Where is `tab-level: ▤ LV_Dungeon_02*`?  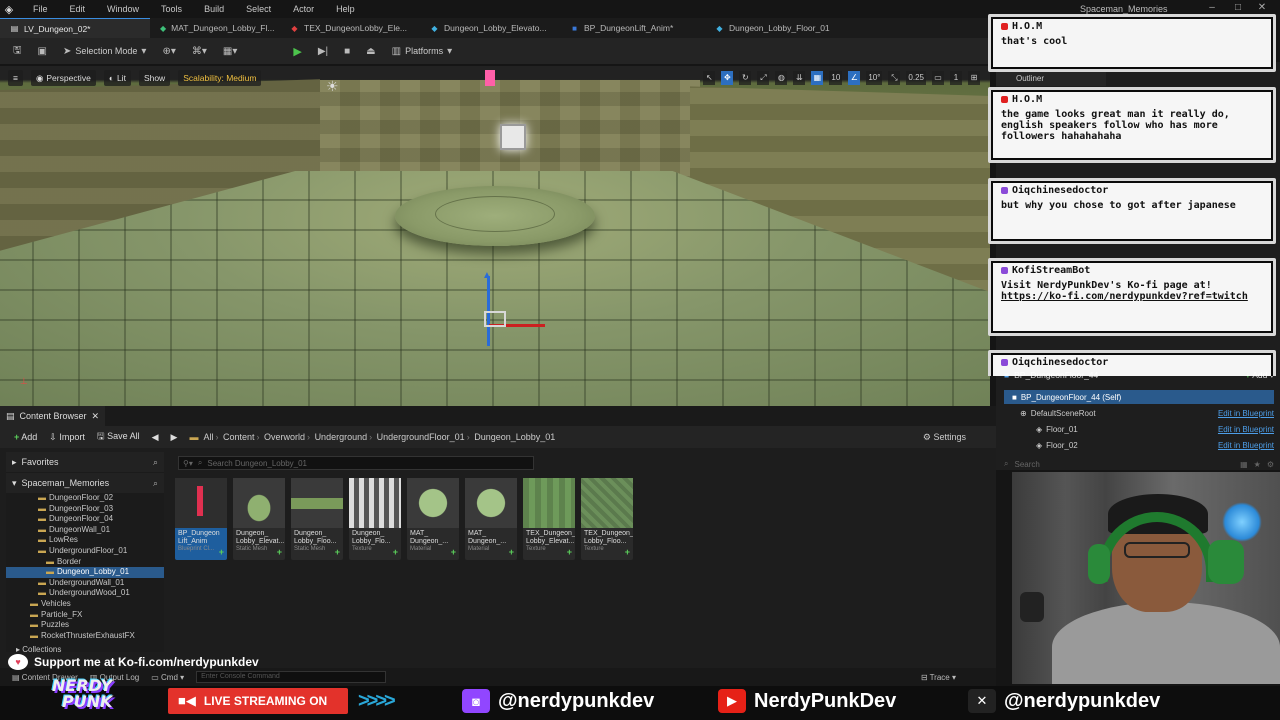
tab-level: ▤ LV_Dungeon_02* is located at coordinates (75, 28).